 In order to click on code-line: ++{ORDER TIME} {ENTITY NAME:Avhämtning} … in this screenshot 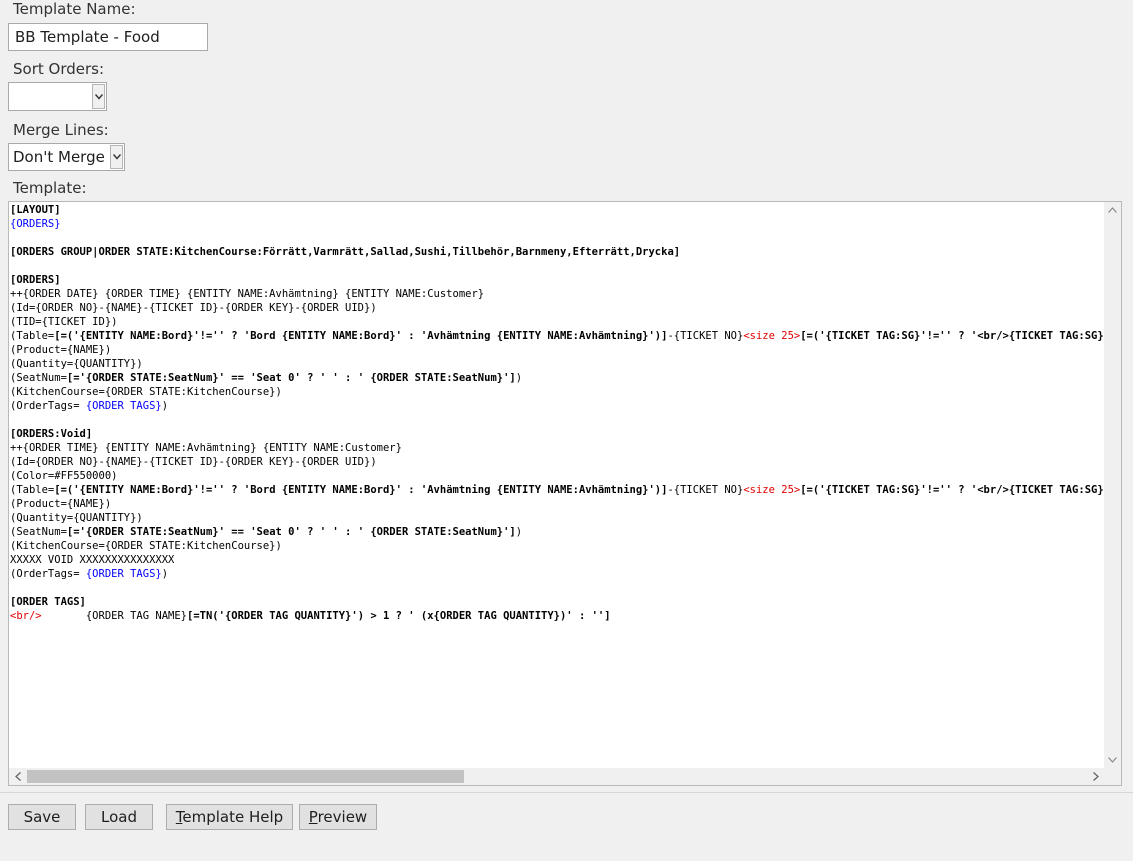, I will do `click(557, 448)`.